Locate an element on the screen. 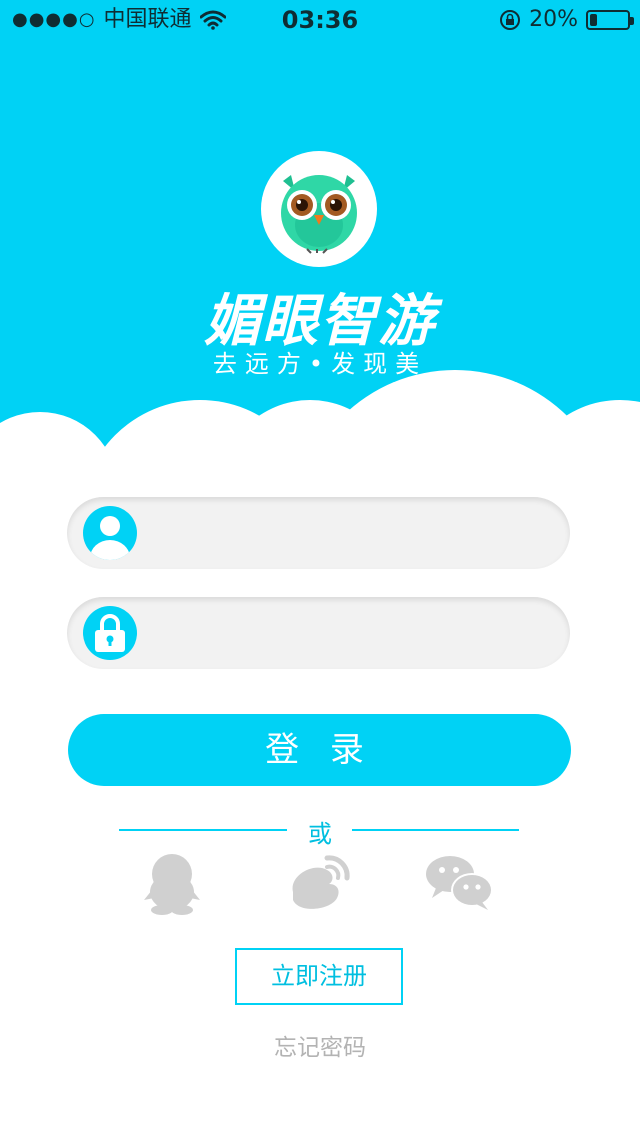 This screenshot has height=1136, width=640. password-field is located at coordinates (318, 633).